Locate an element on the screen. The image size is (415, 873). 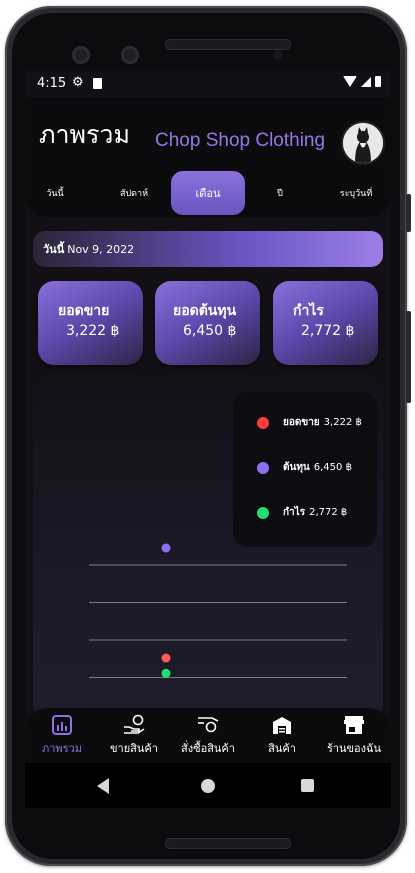
tab-label: สัปดาห์ is located at coordinates (134, 194).